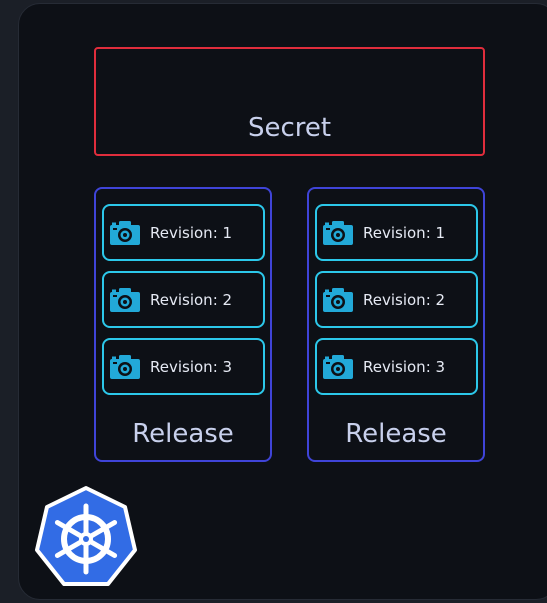 Image resolution: width=547 pixels, height=603 pixels. What do you see at coordinates (289, 128) in the screenshot?
I see `secret-label: Secret` at bounding box center [289, 128].